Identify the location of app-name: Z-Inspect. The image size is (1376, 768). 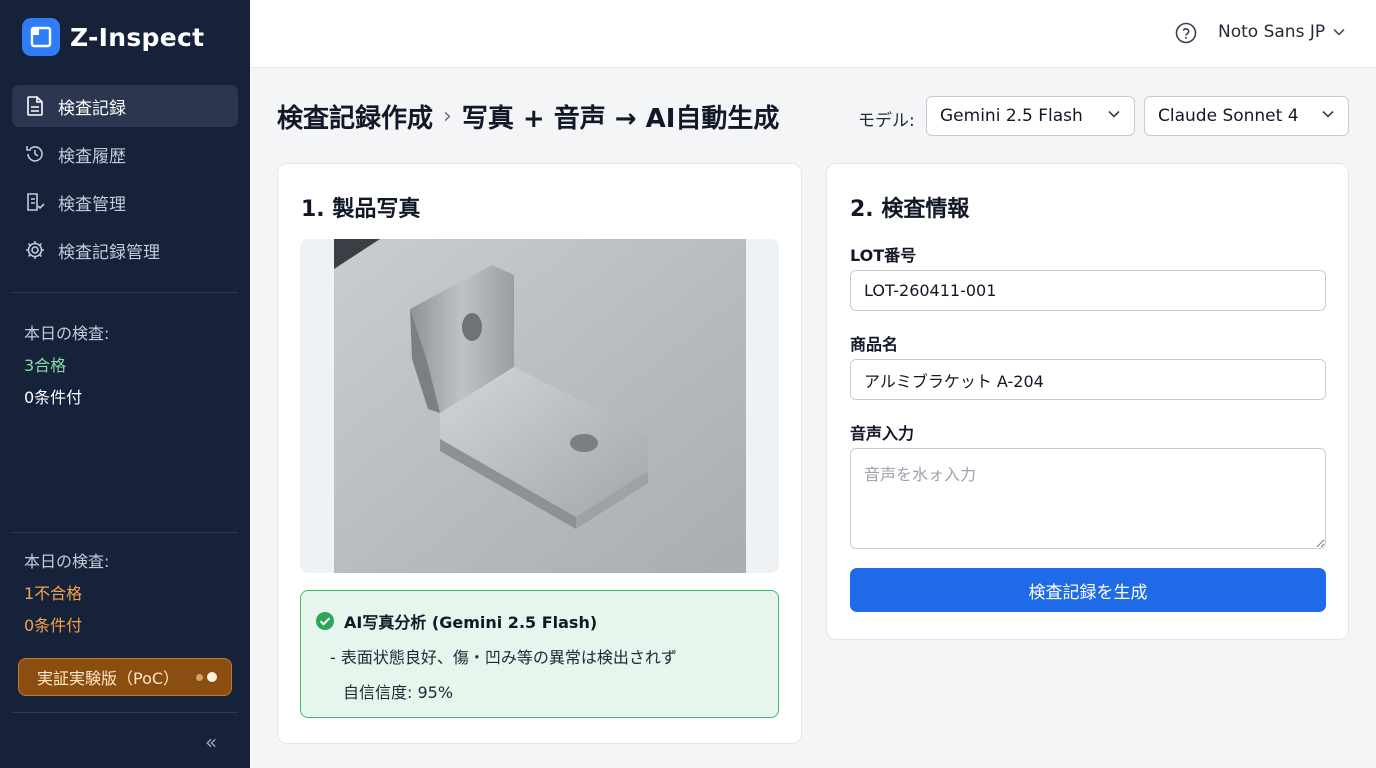
(137, 37).